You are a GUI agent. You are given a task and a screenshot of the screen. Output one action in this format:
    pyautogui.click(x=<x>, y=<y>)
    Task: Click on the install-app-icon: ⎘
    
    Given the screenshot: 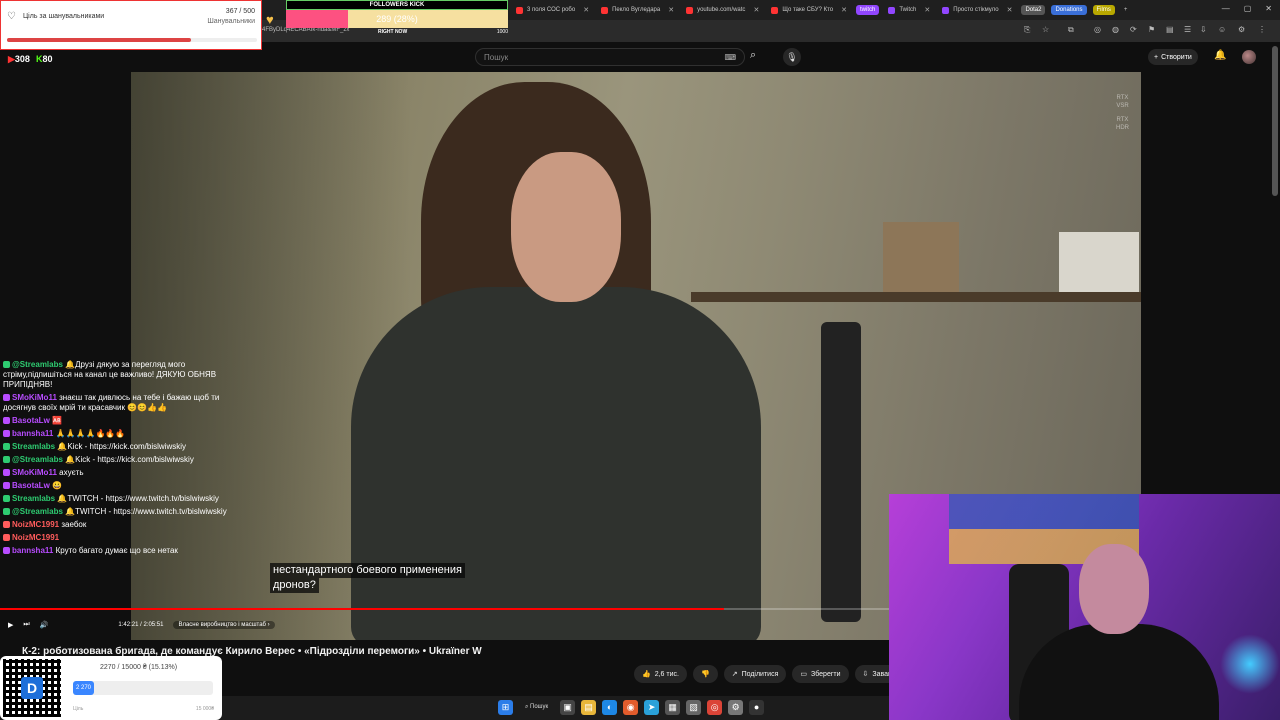 What is the action you would take?
    pyautogui.click(x=1027, y=30)
    